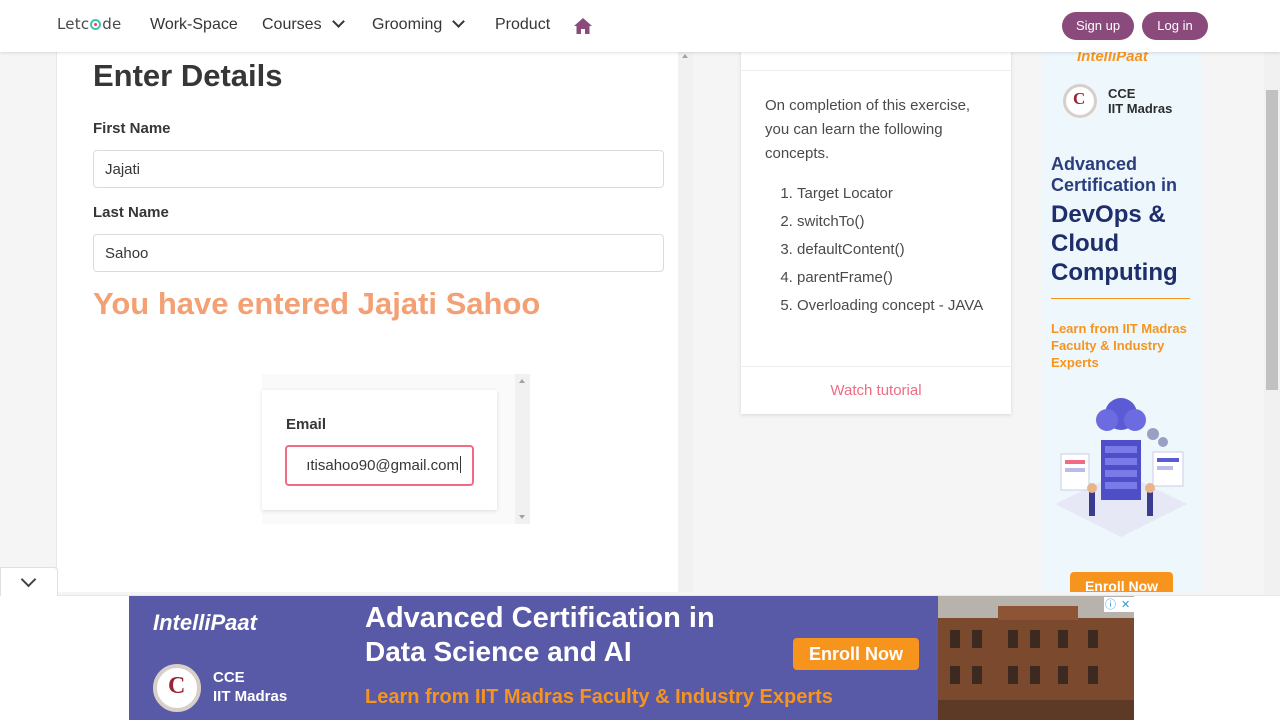  What do you see at coordinates (522, 449) in the screenshot?
I see `frame-scrollbar` at bounding box center [522, 449].